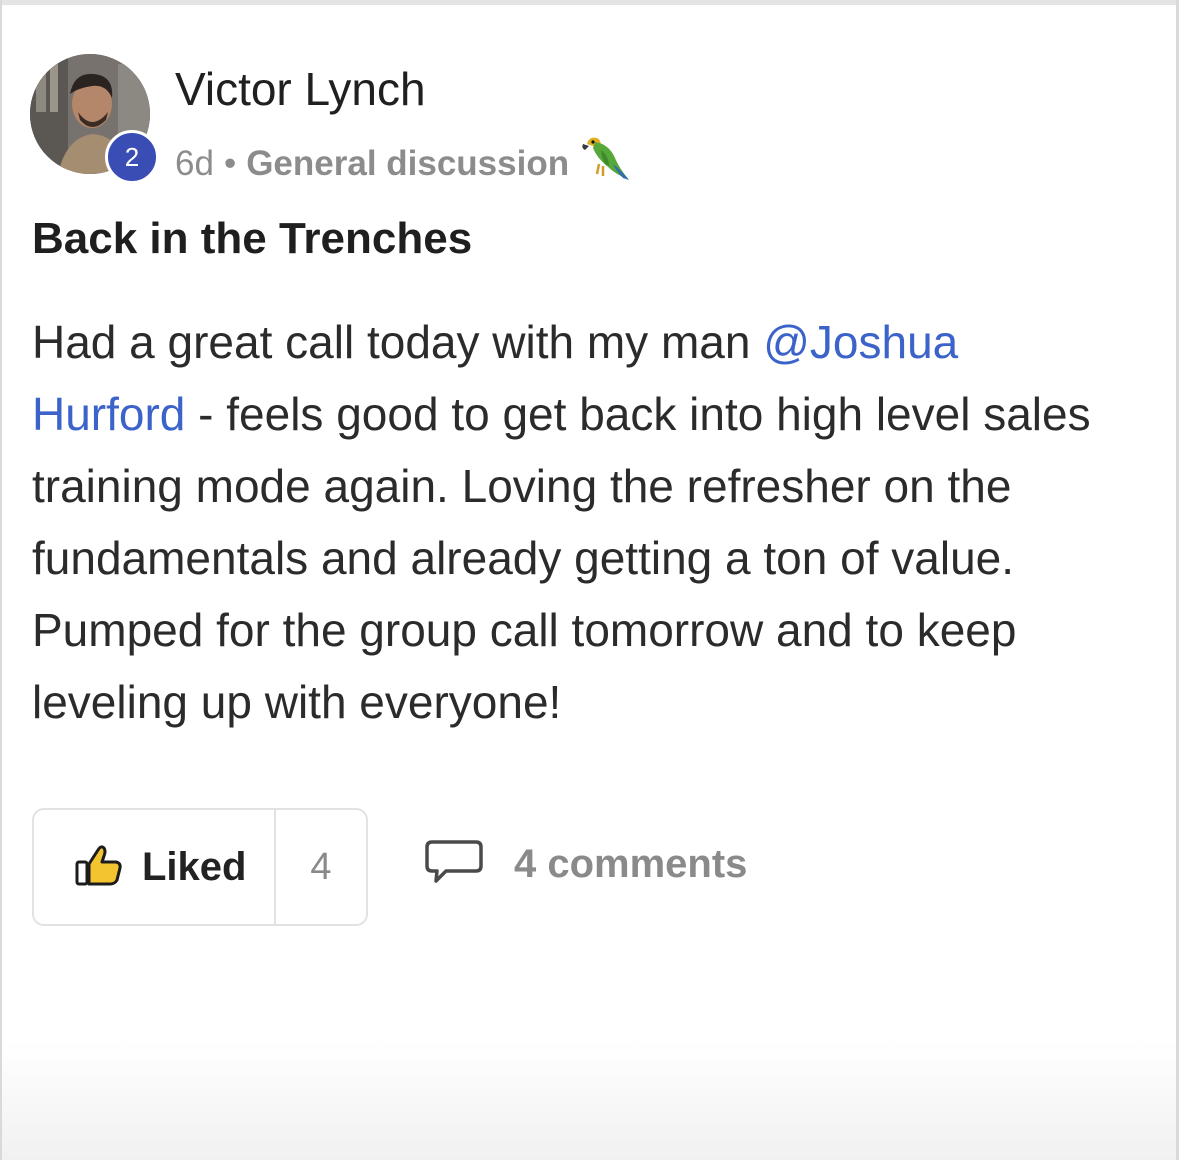 The image size is (1179, 1160). Describe the element at coordinates (589, 2) in the screenshot. I see `top-divider` at that location.